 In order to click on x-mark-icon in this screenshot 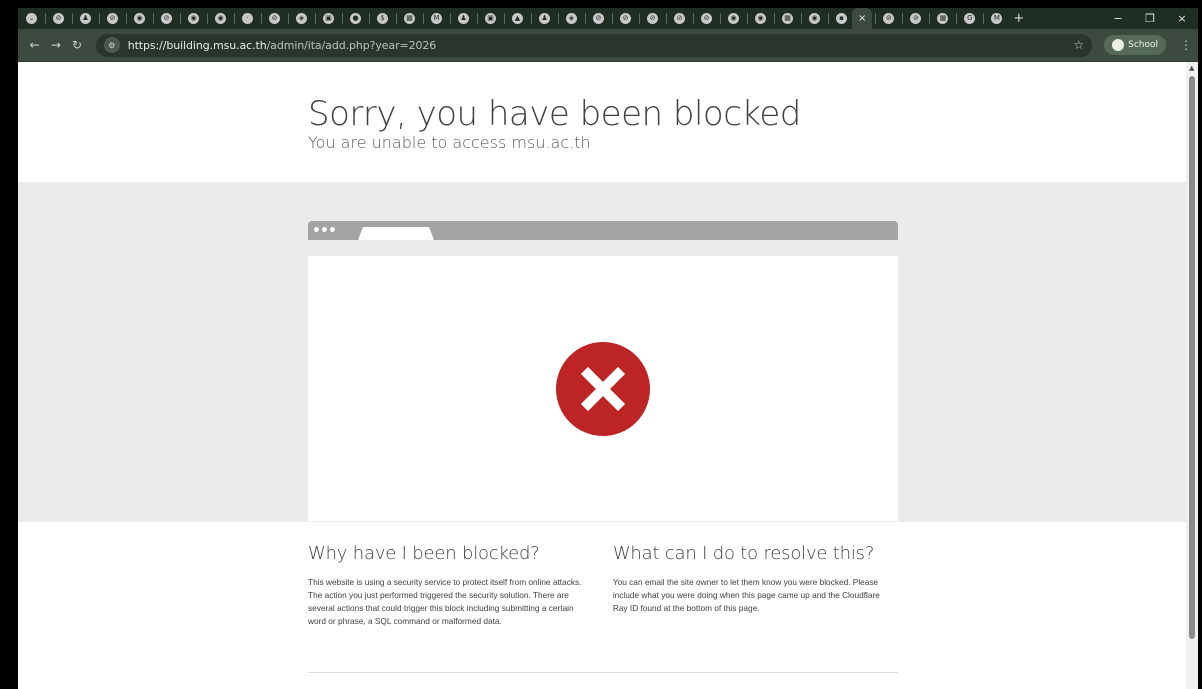, I will do `click(603, 388)`.